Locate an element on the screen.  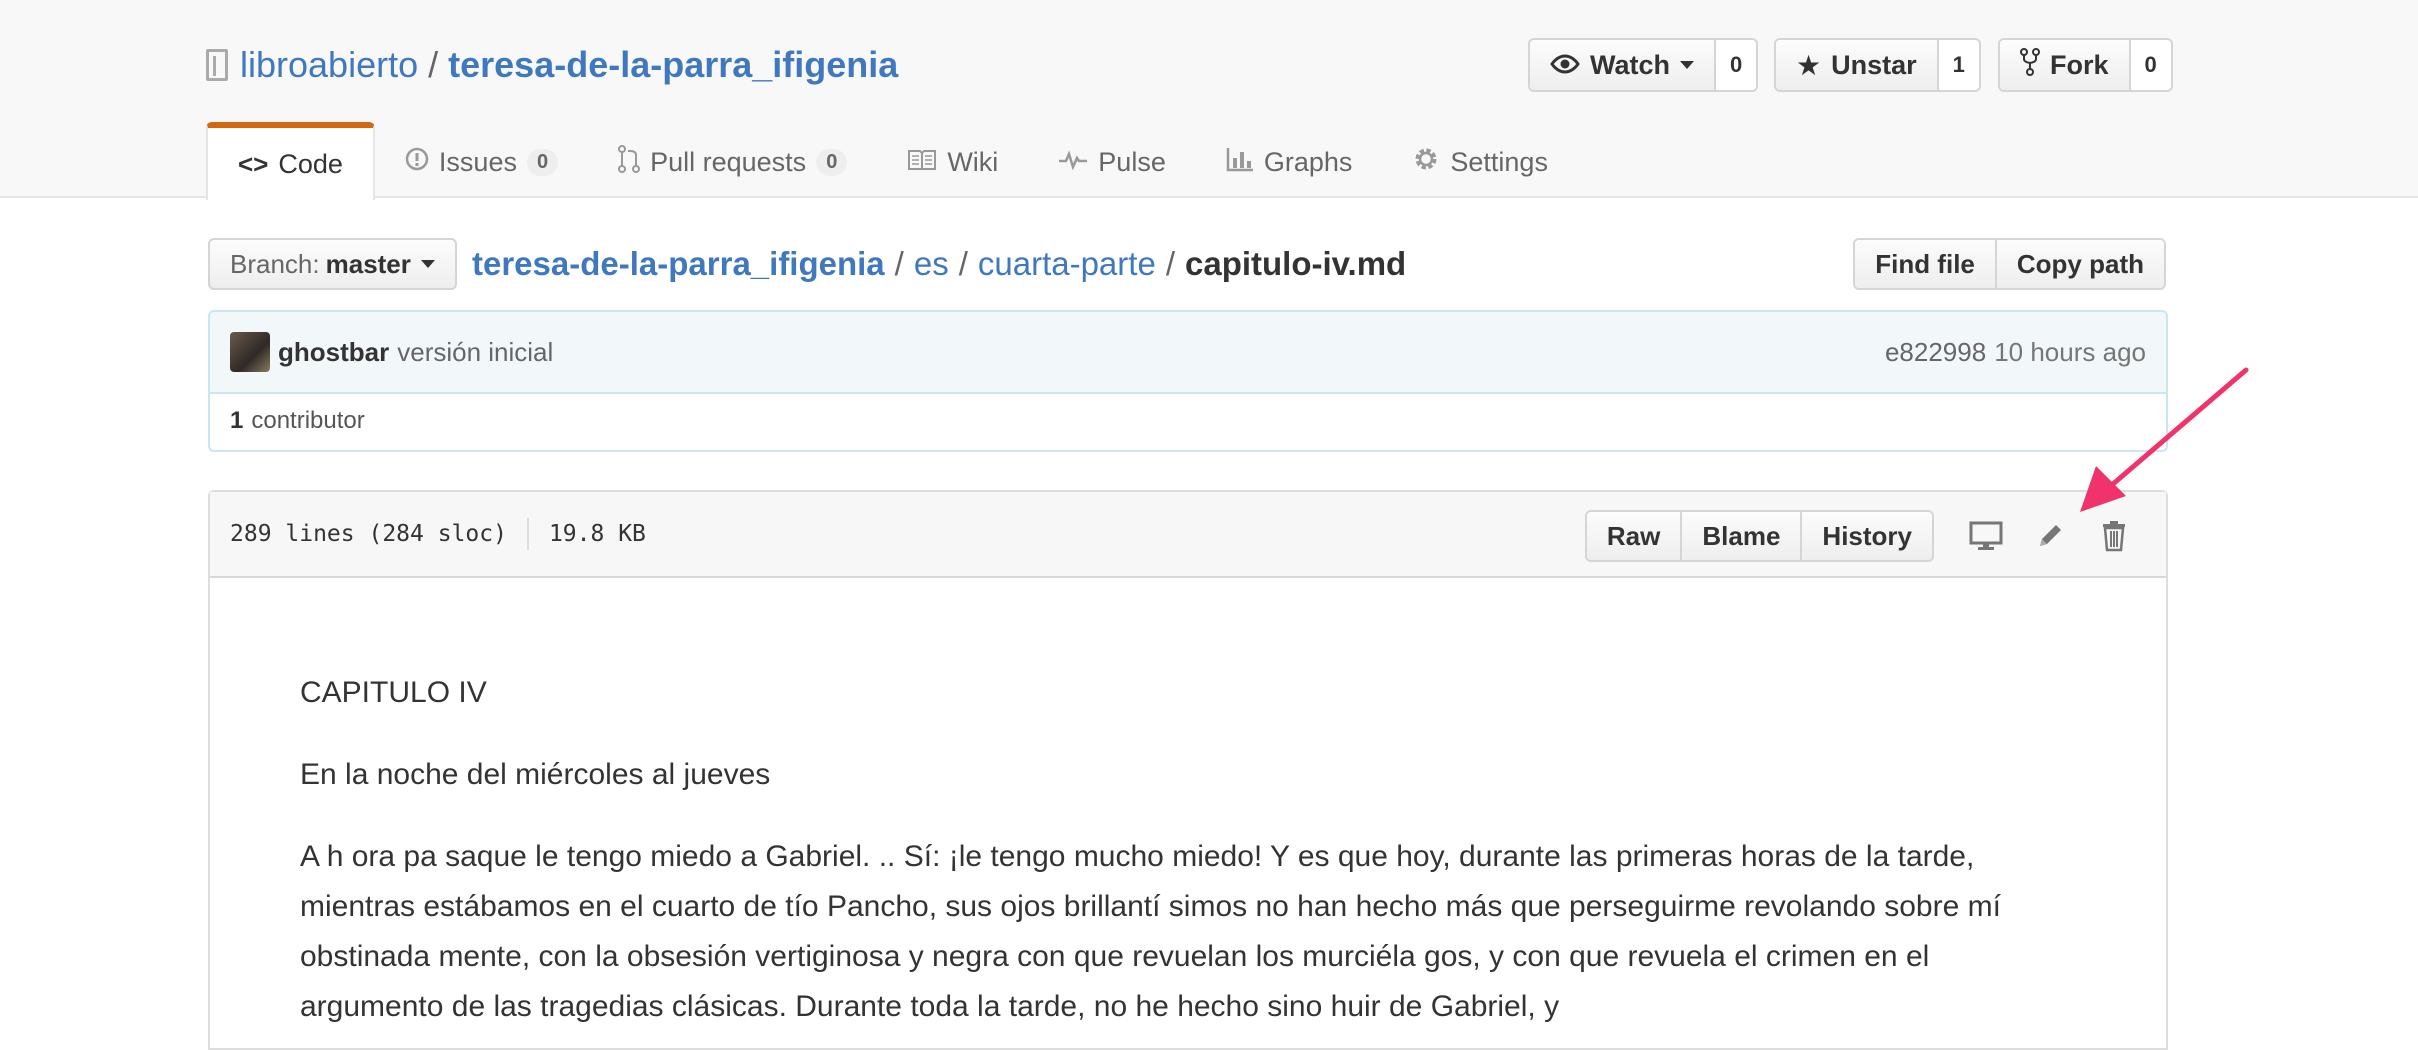
copy-path-button: Copy path is located at coordinates (2080, 264).